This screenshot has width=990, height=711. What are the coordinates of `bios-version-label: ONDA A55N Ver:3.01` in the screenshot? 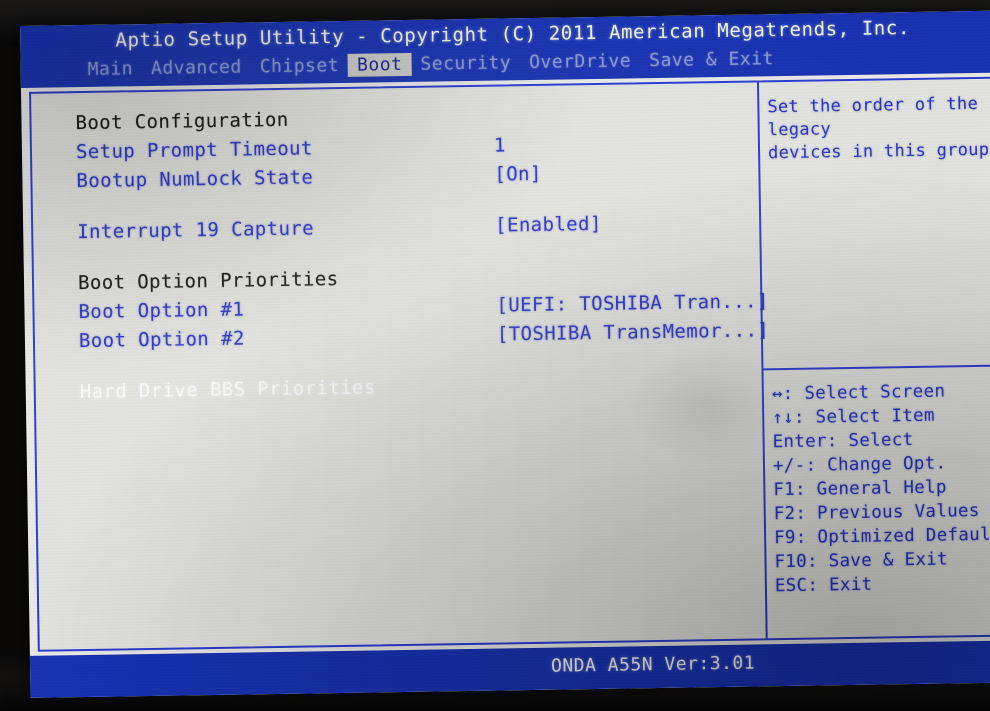 It's located at (653, 664).